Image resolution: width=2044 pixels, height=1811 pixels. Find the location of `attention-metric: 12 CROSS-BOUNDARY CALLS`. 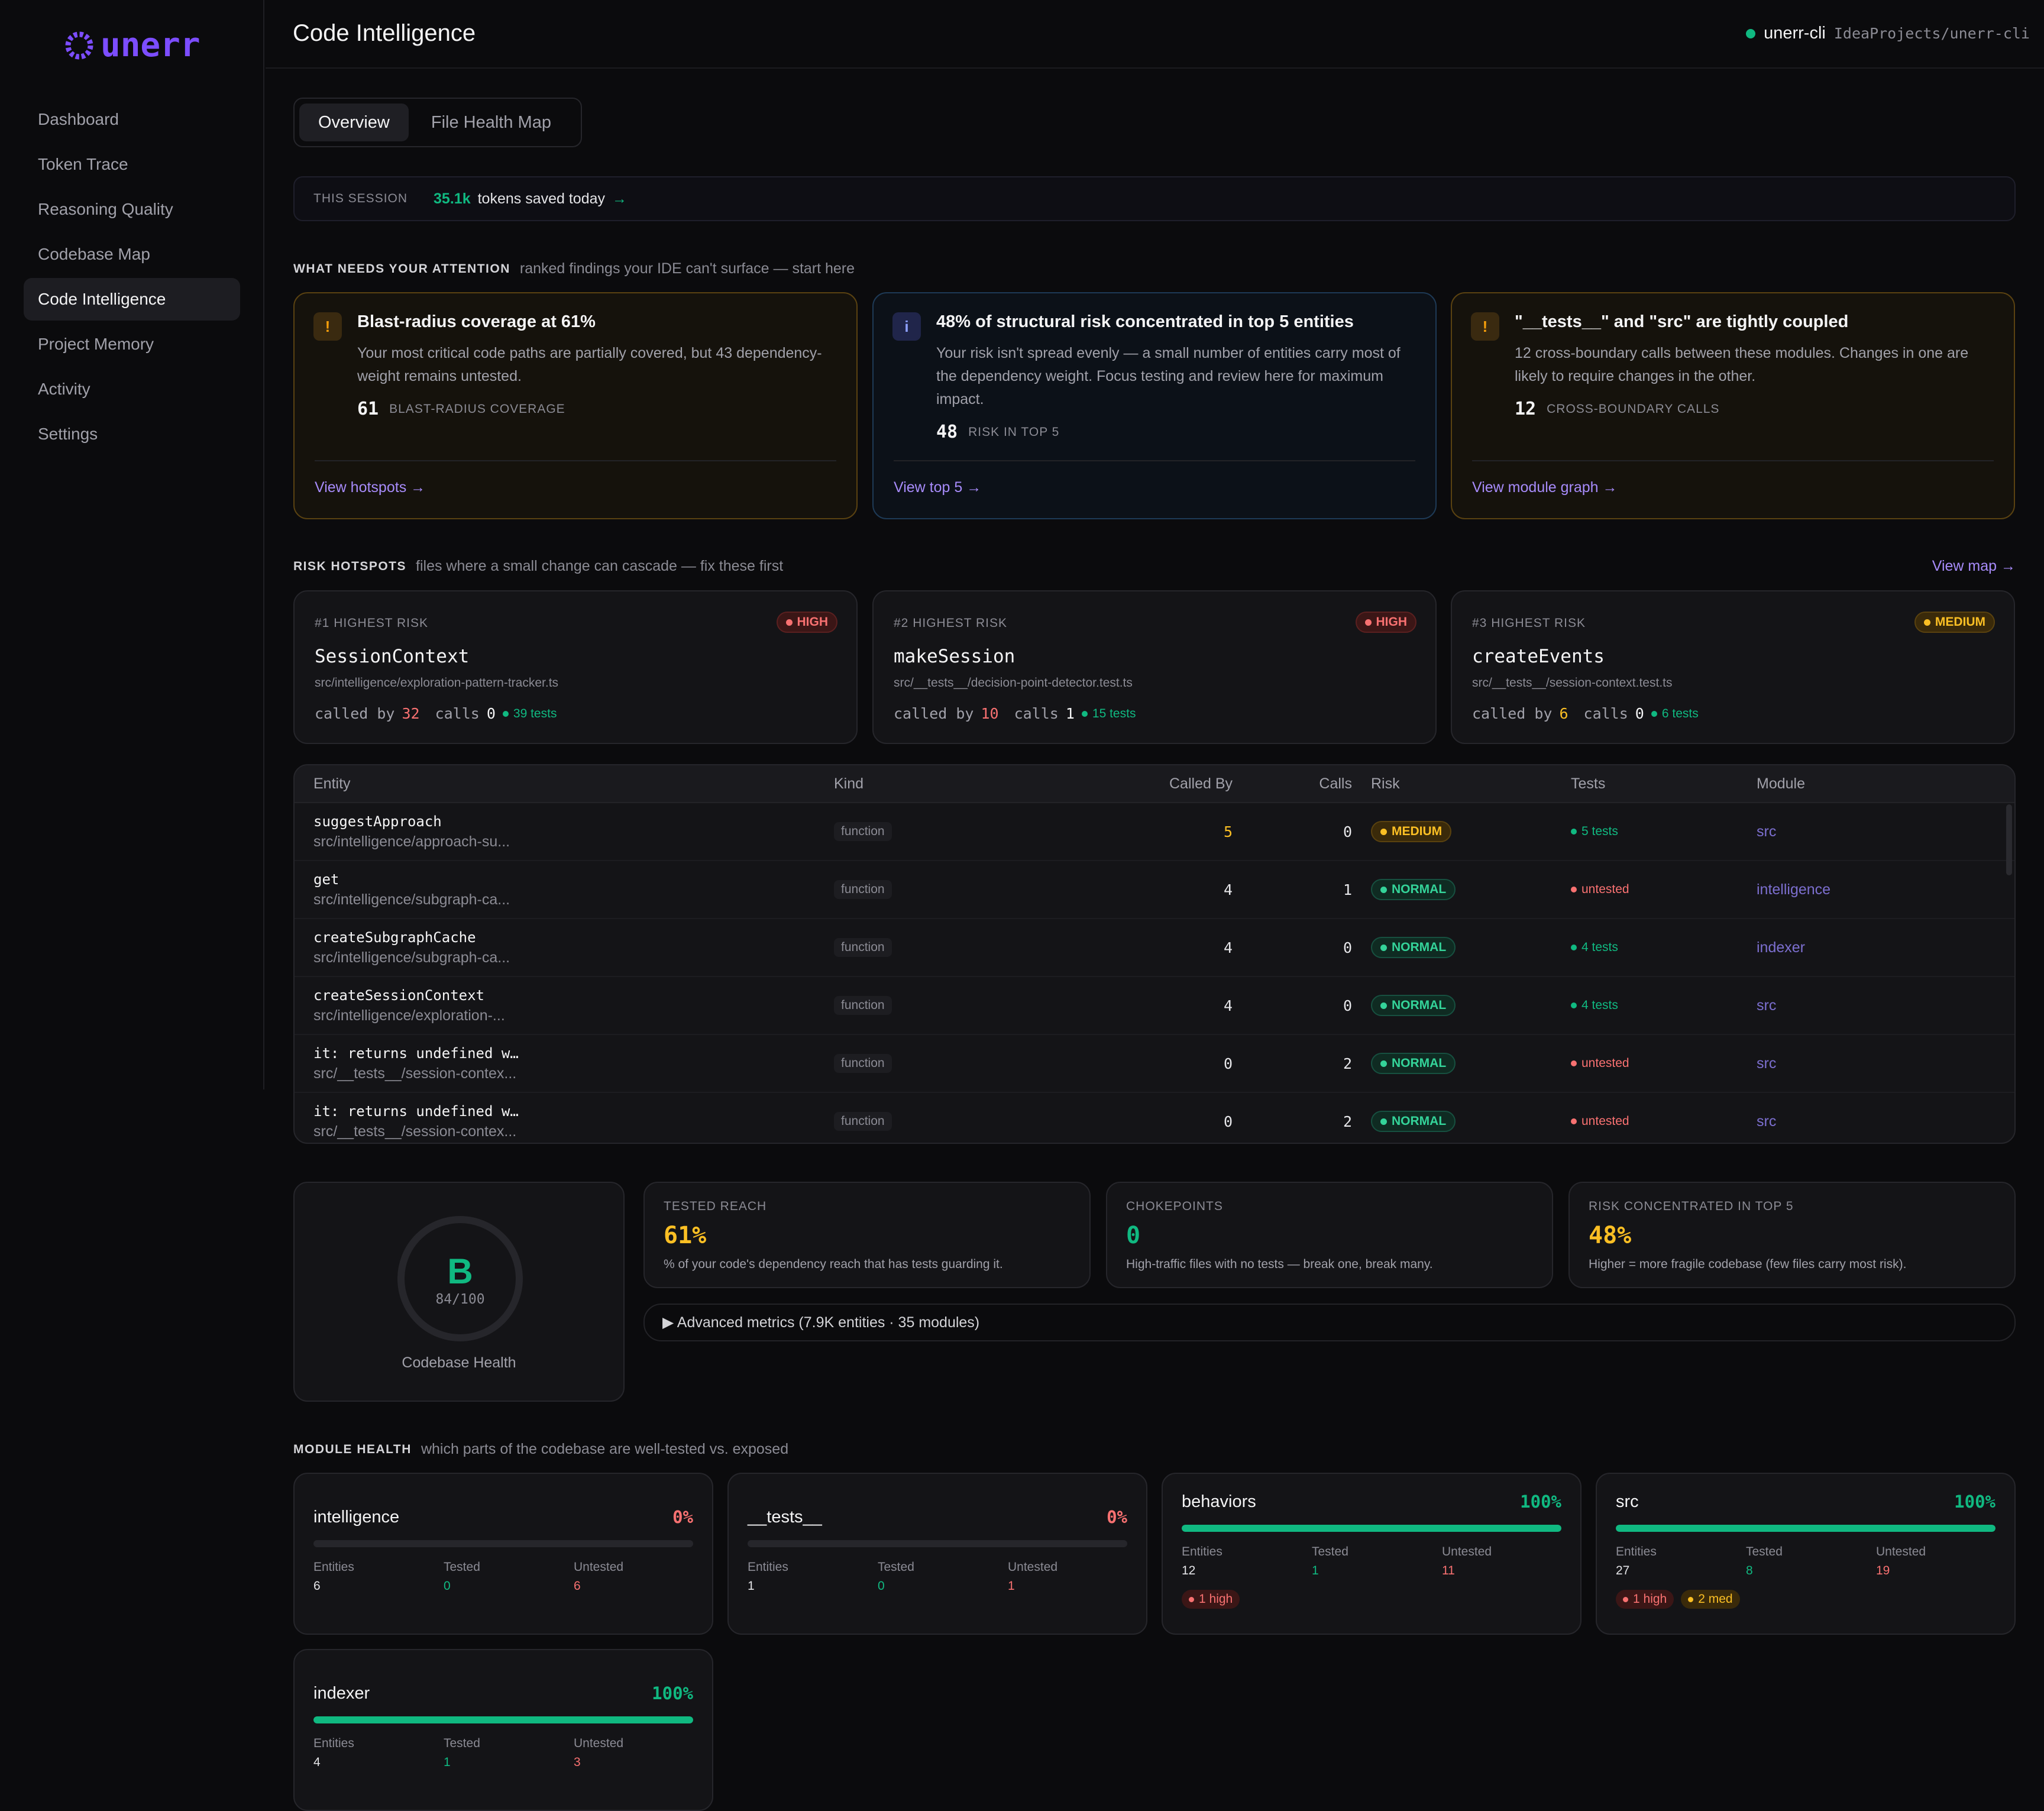

attention-metric: 12 CROSS-BOUNDARY CALLS is located at coordinates (1617, 409).